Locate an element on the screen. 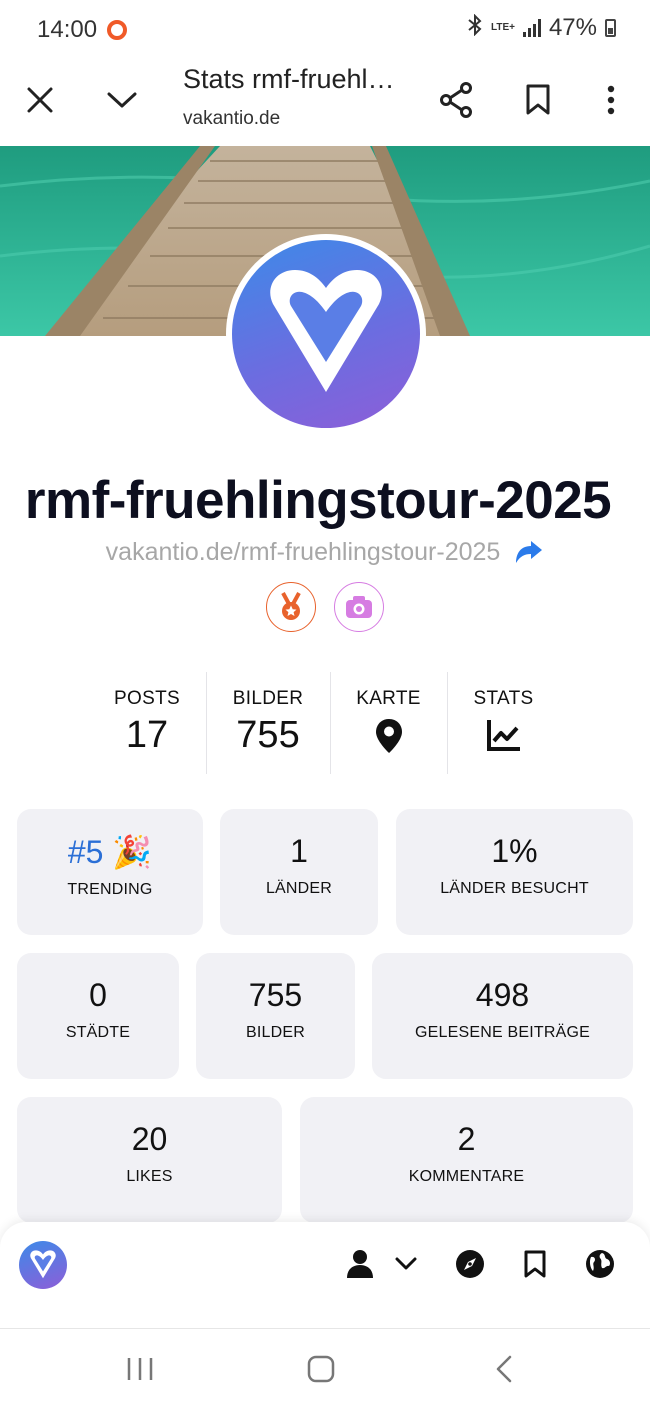 The image size is (650, 1408). status-time: 14:00 is located at coordinates (67, 29).